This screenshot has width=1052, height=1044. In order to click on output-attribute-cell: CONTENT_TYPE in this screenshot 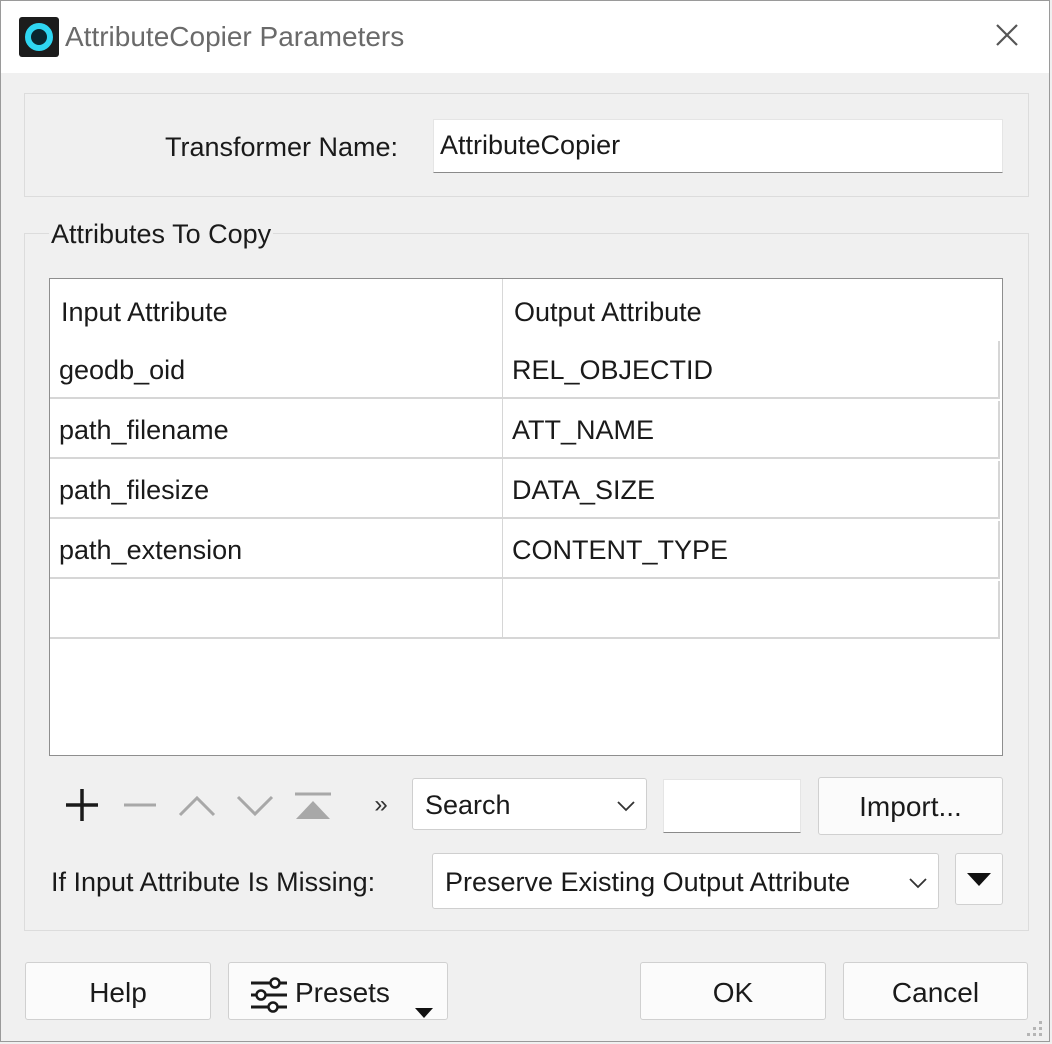, I will do `click(751, 550)`.